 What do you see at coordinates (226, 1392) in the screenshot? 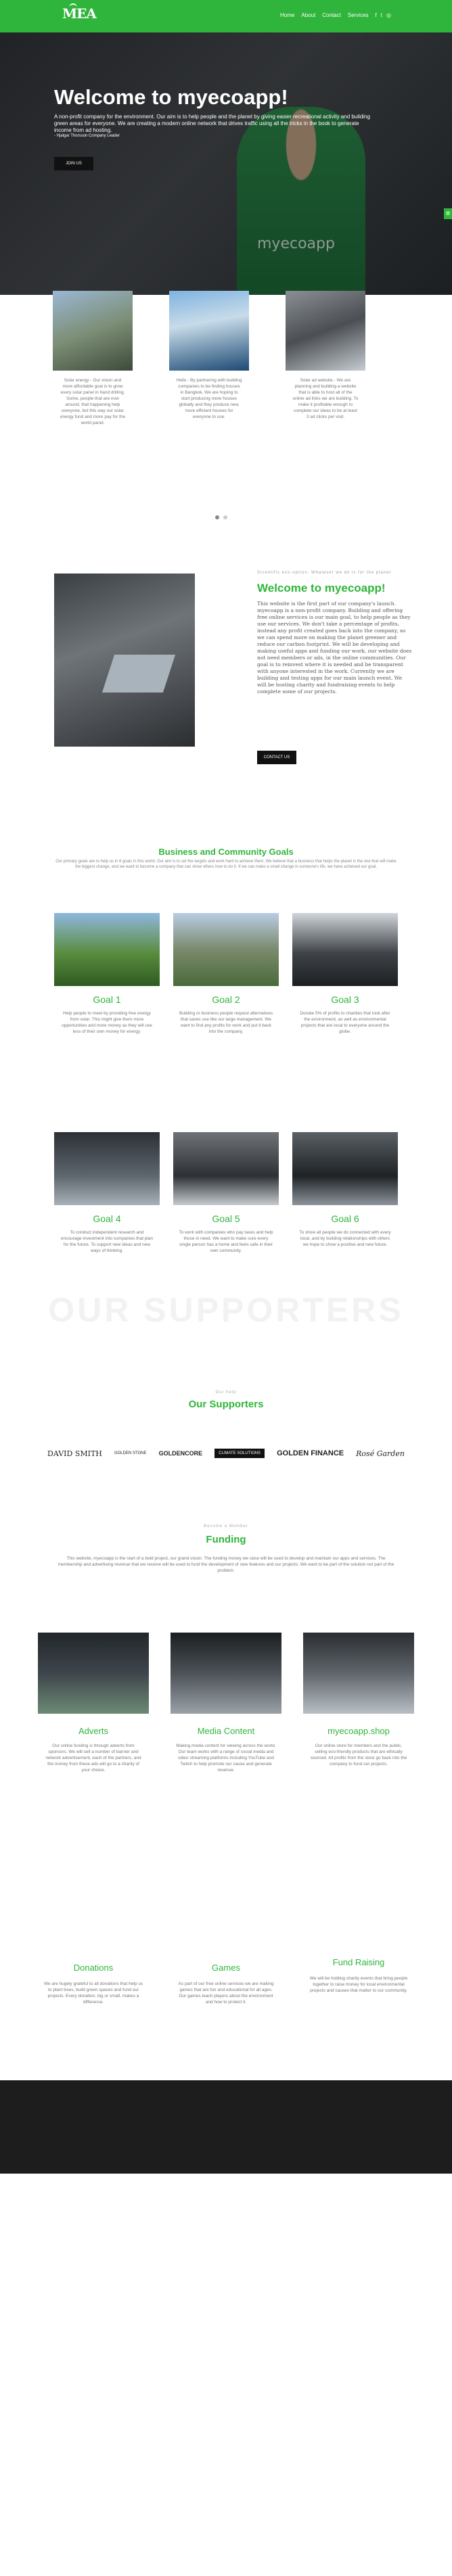
I see `supporters-pretitle: Our help` at bounding box center [226, 1392].